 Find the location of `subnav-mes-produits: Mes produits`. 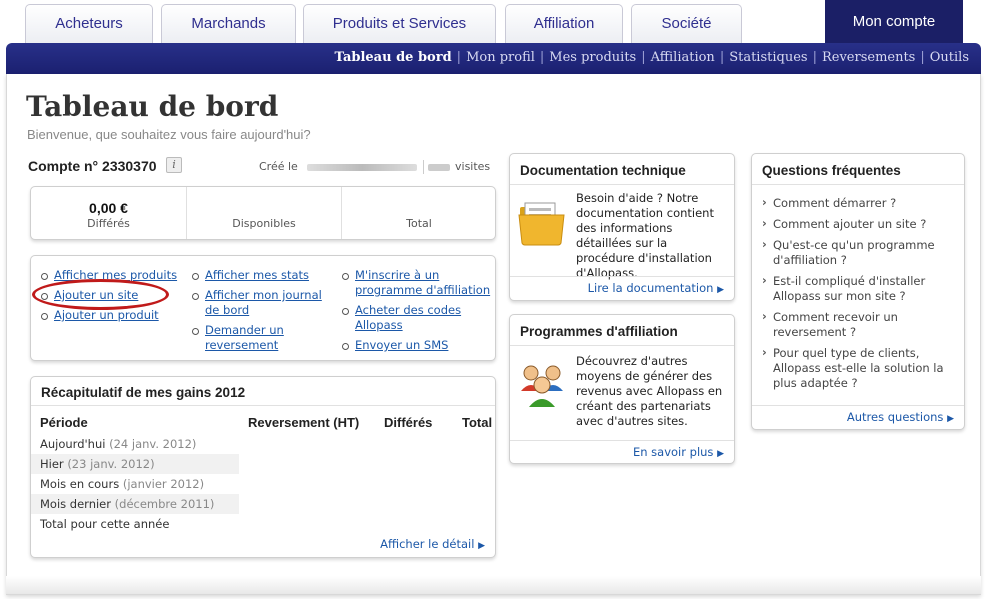

subnav-mes-produits: Mes produits is located at coordinates (592, 57).